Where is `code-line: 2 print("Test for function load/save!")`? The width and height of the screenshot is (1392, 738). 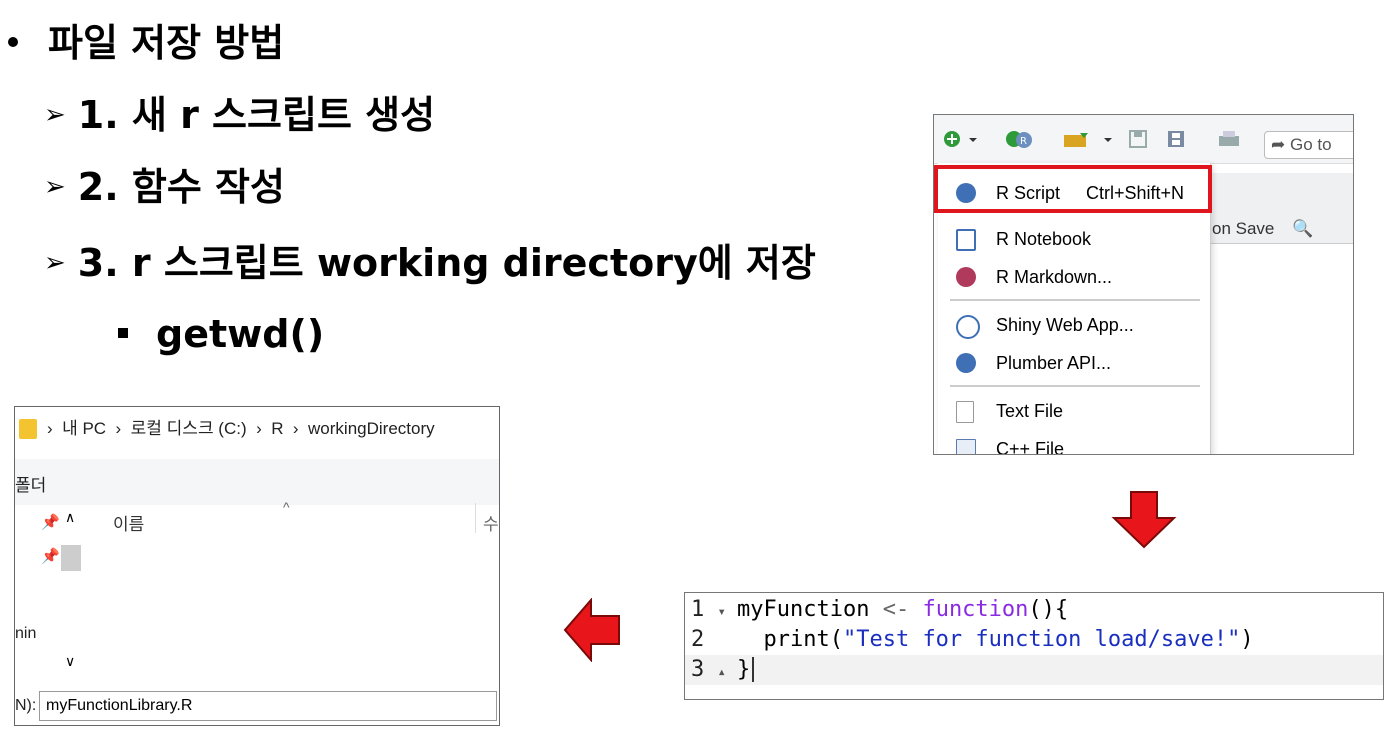
code-line: 2 print("Test for function load/save!") is located at coordinates (1034, 640).